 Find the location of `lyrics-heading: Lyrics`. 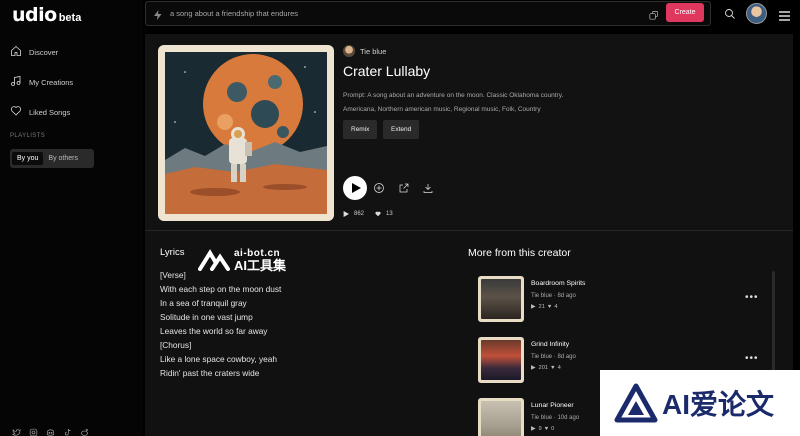

lyrics-heading: Lyrics is located at coordinates (172, 252).